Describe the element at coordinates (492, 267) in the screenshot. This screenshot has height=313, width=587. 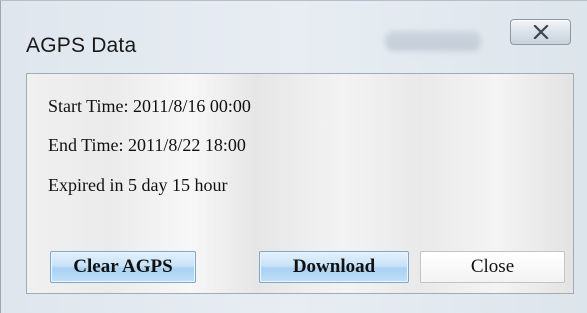
I see `close-button: Close` at that location.